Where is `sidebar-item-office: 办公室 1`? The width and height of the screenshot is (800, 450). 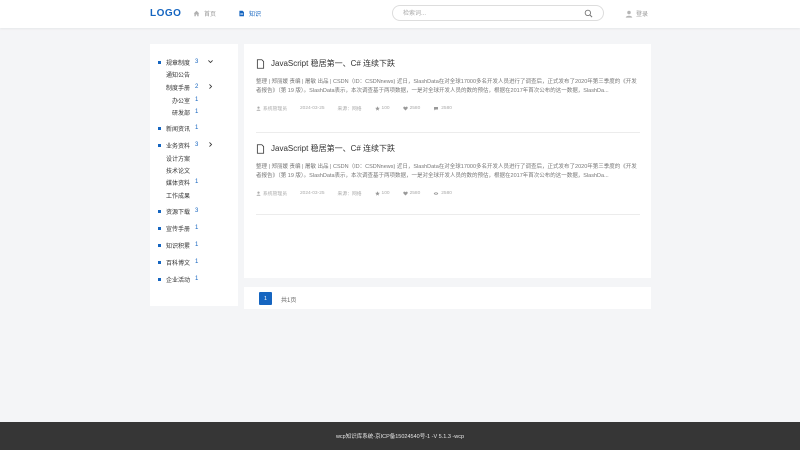 sidebar-item-office: 办公室 1 is located at coordinates (185, 100).